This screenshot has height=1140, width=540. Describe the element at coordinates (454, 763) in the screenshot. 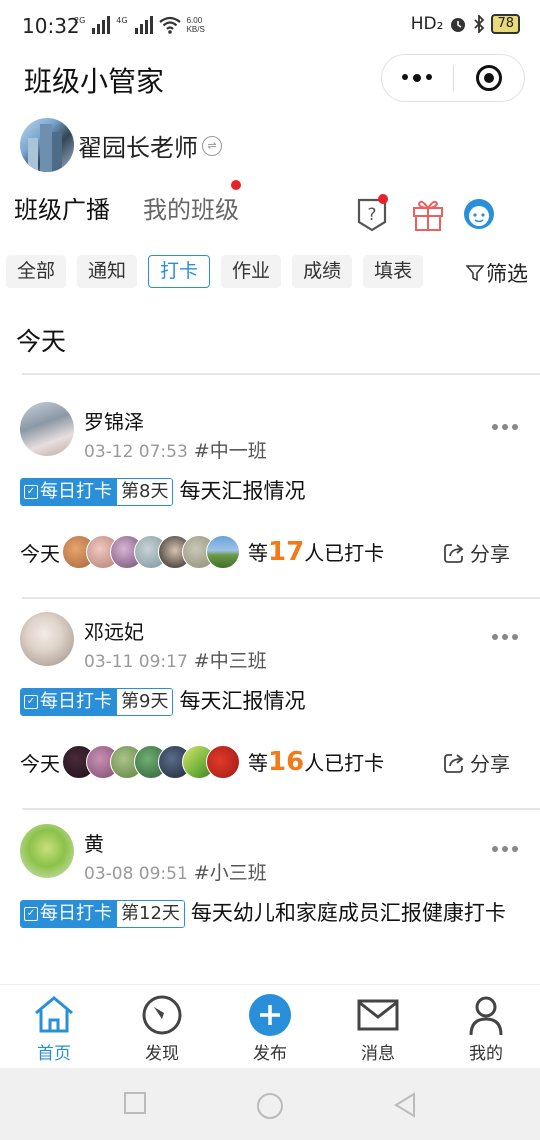

I see `share-icon` at that location.